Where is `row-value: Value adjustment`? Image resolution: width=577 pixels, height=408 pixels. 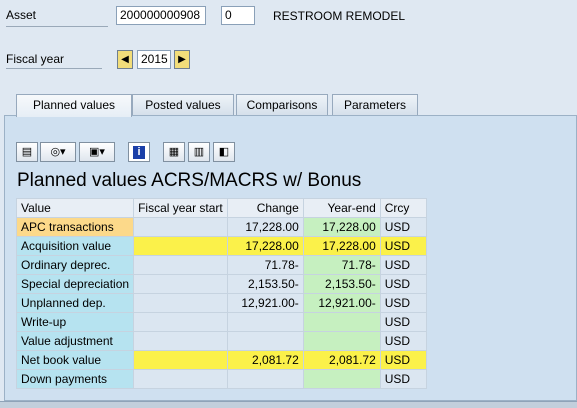
row-value: Value adjustment is located at coordinates (75, 341).